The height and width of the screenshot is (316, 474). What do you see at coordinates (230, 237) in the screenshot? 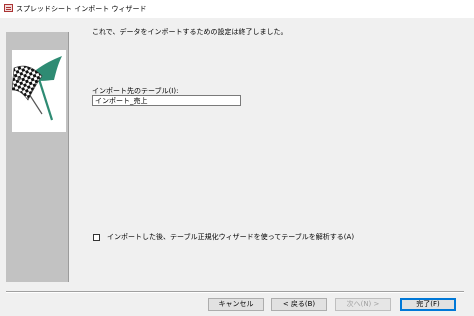
I see `analyze-checkbox-label: インポートした後、テーブル正規化ウィザードを使ってテーブルを解析する(A)` at bounding box center [230, 237].